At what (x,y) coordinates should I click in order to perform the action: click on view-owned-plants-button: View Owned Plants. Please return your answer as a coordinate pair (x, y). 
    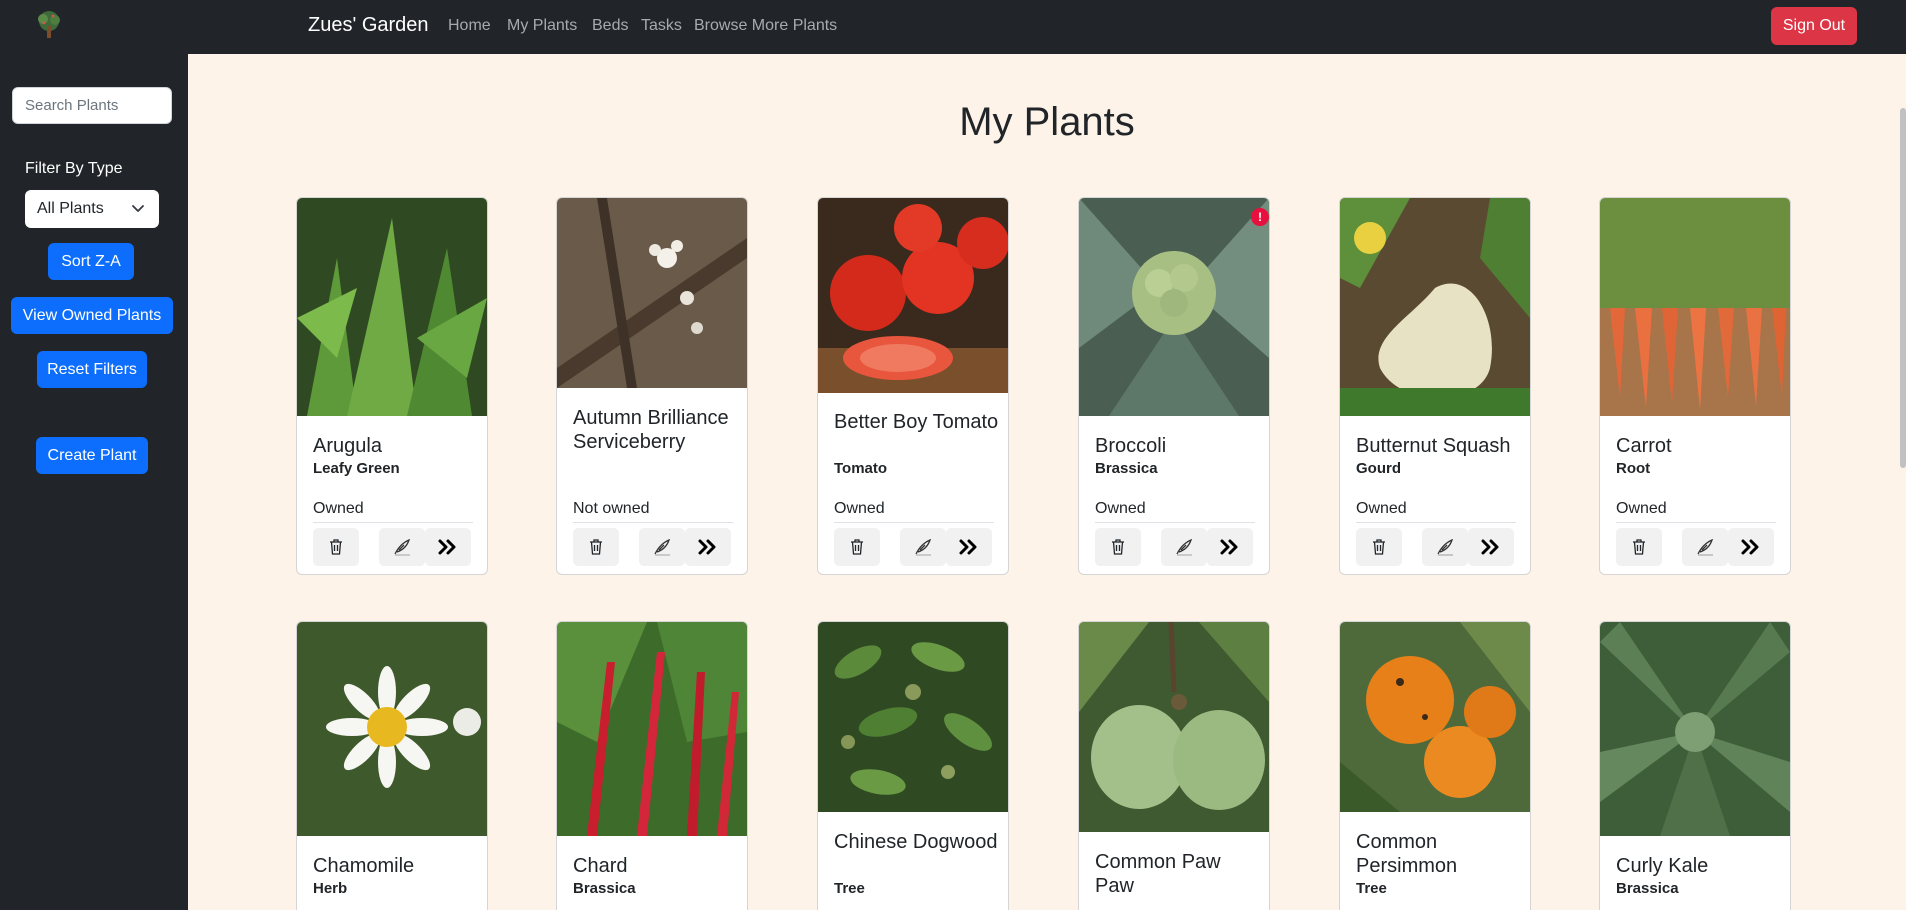
    Looking at the image, I should click on (92, 315).